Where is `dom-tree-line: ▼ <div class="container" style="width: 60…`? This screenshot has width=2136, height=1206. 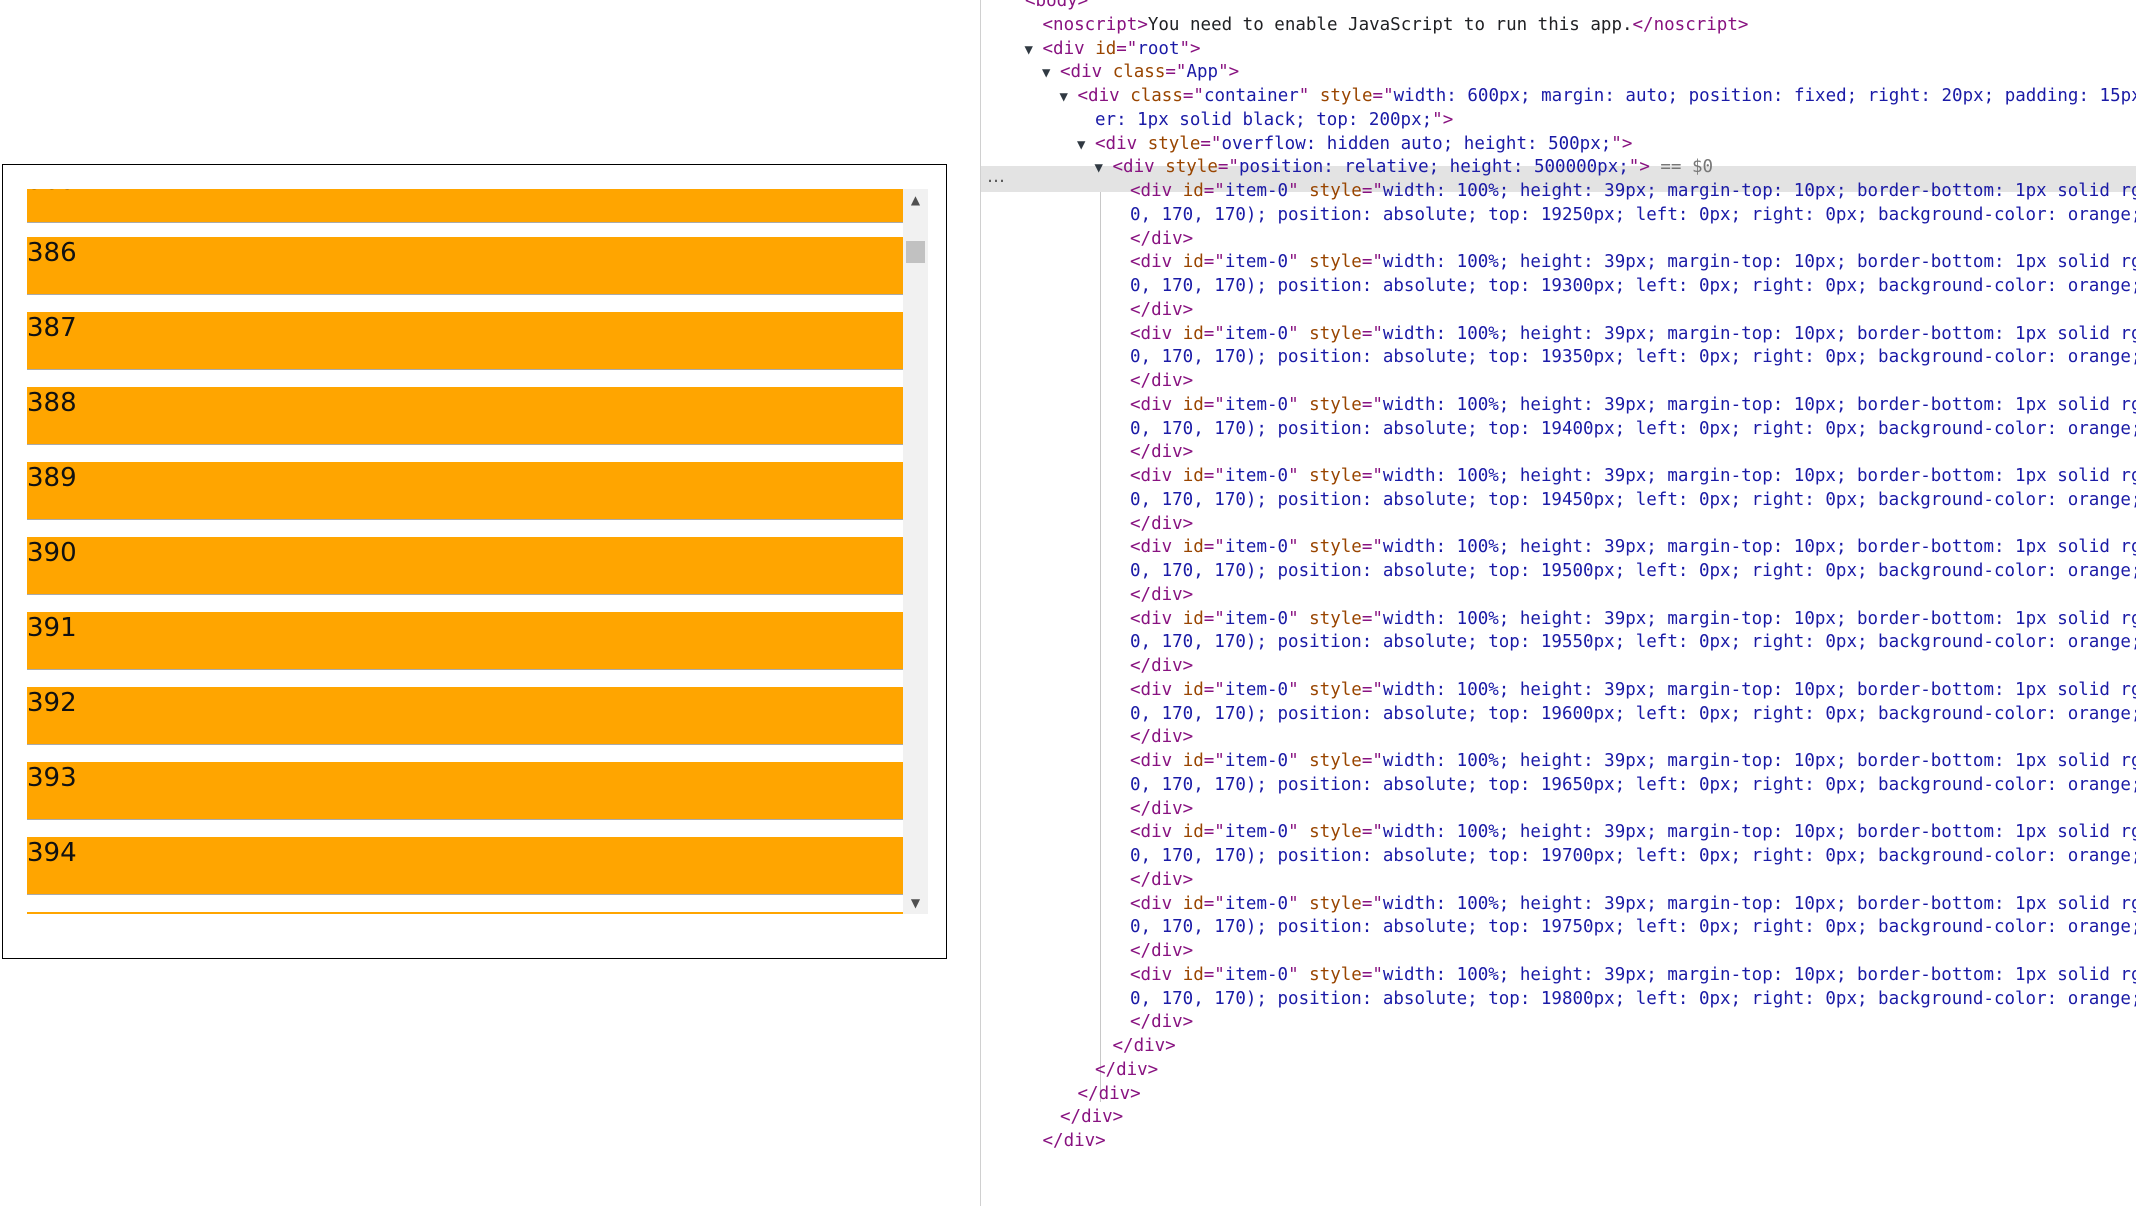 dom-tree-line: ▼ <div class="container" style="width: 60… is located at coordinates (1598, 96).